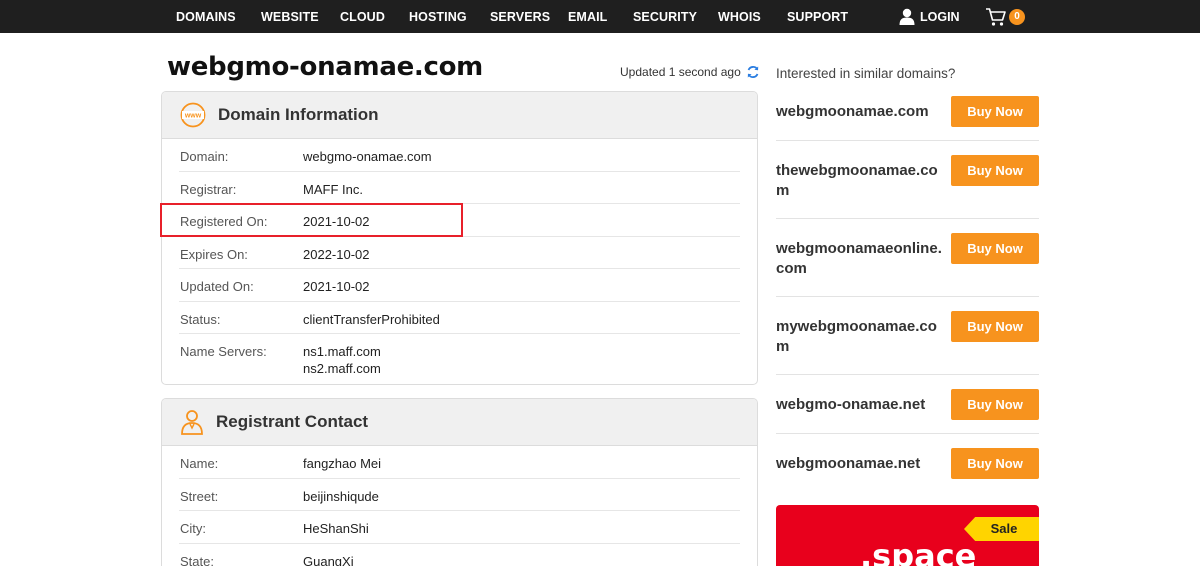 Image resolution: width=1200 pixels, height=566 pixels. What do you see at coordinates (290, 16) in the screenshot?
I see `nav-website: WEBSITE` at bounding box center [290, 16].